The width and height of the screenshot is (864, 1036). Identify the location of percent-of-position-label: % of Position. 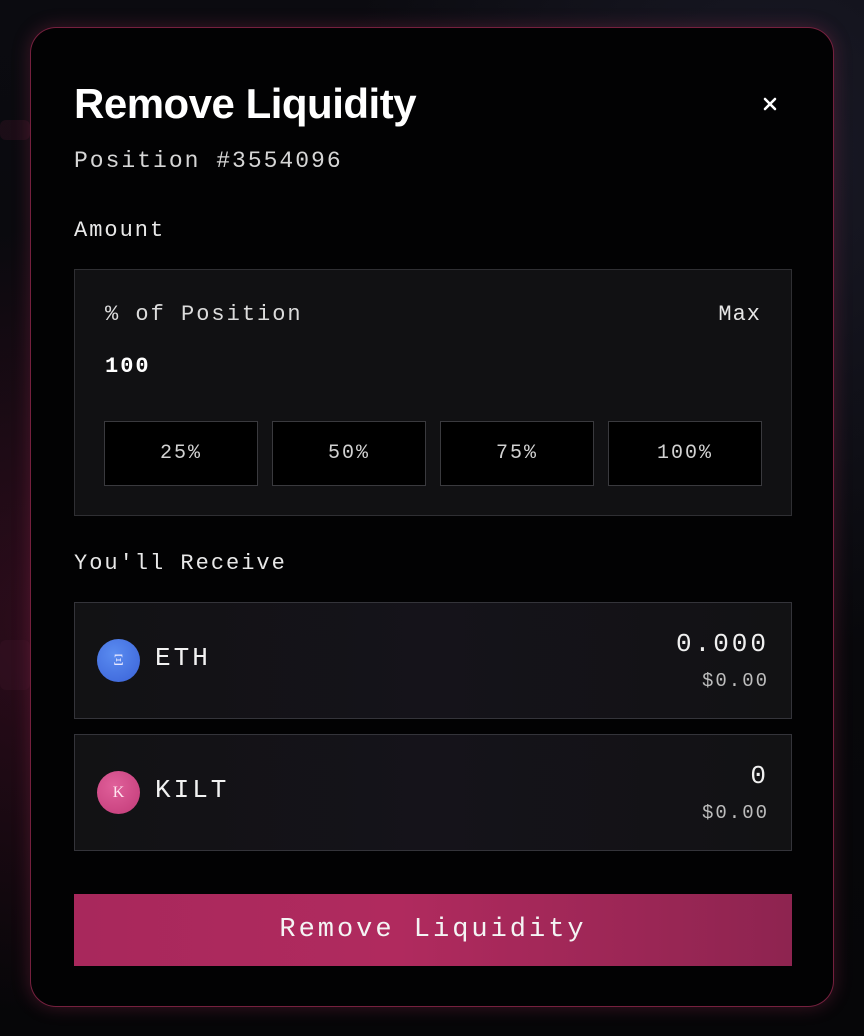
(204, 314).